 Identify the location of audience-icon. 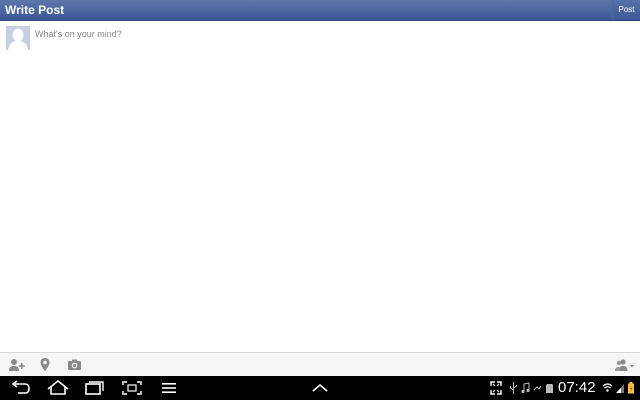
(624, 365).